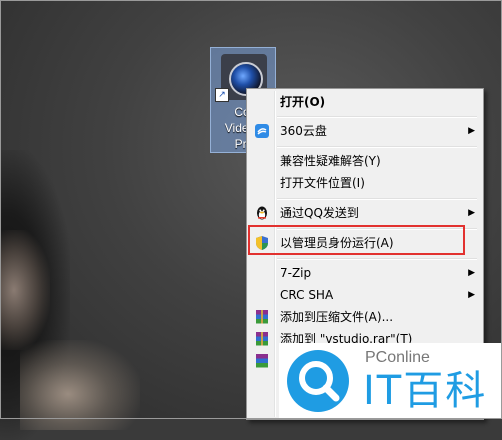  I want to click on pconline-watermark: PConline IT百科, so click(390, 381).